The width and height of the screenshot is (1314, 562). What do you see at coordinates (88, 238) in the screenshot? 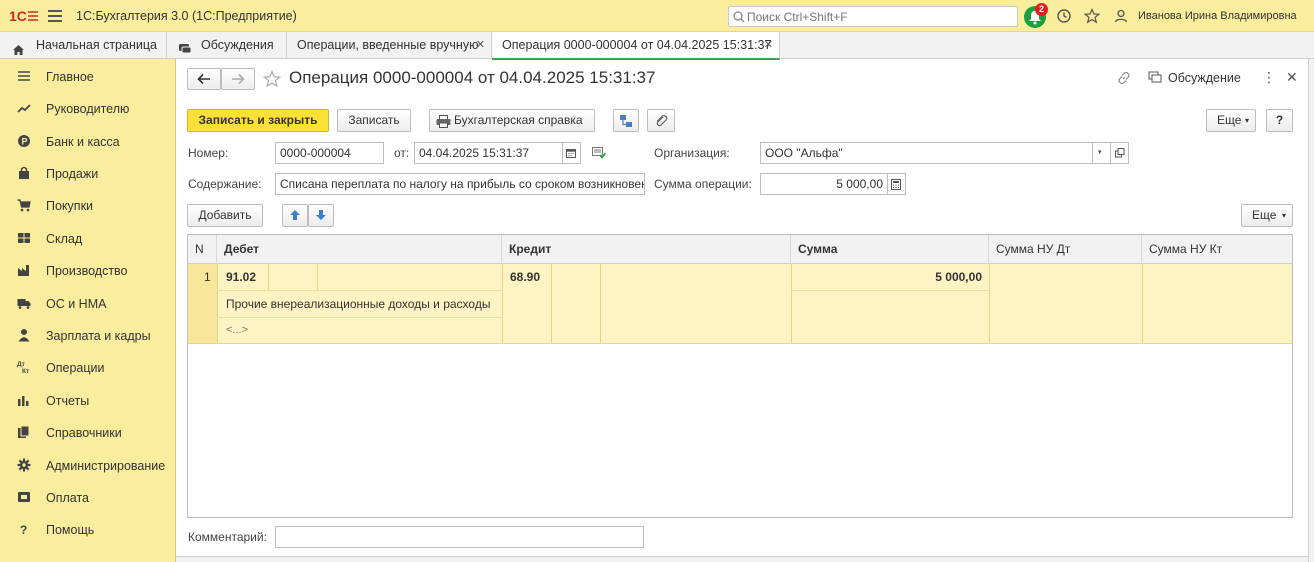
I see `sidebar-item-warehouse: Склад` at bounding box center [88, 238].